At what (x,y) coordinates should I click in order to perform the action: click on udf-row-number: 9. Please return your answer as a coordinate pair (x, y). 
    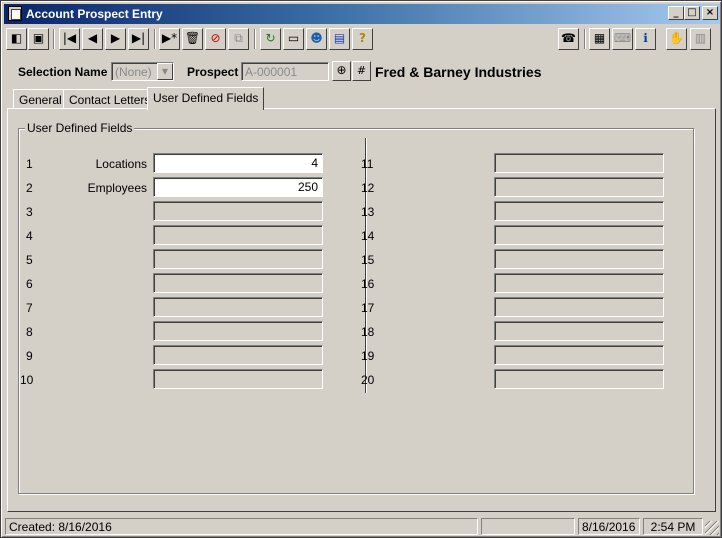
    Looking at the image, I should click on (29, 356).